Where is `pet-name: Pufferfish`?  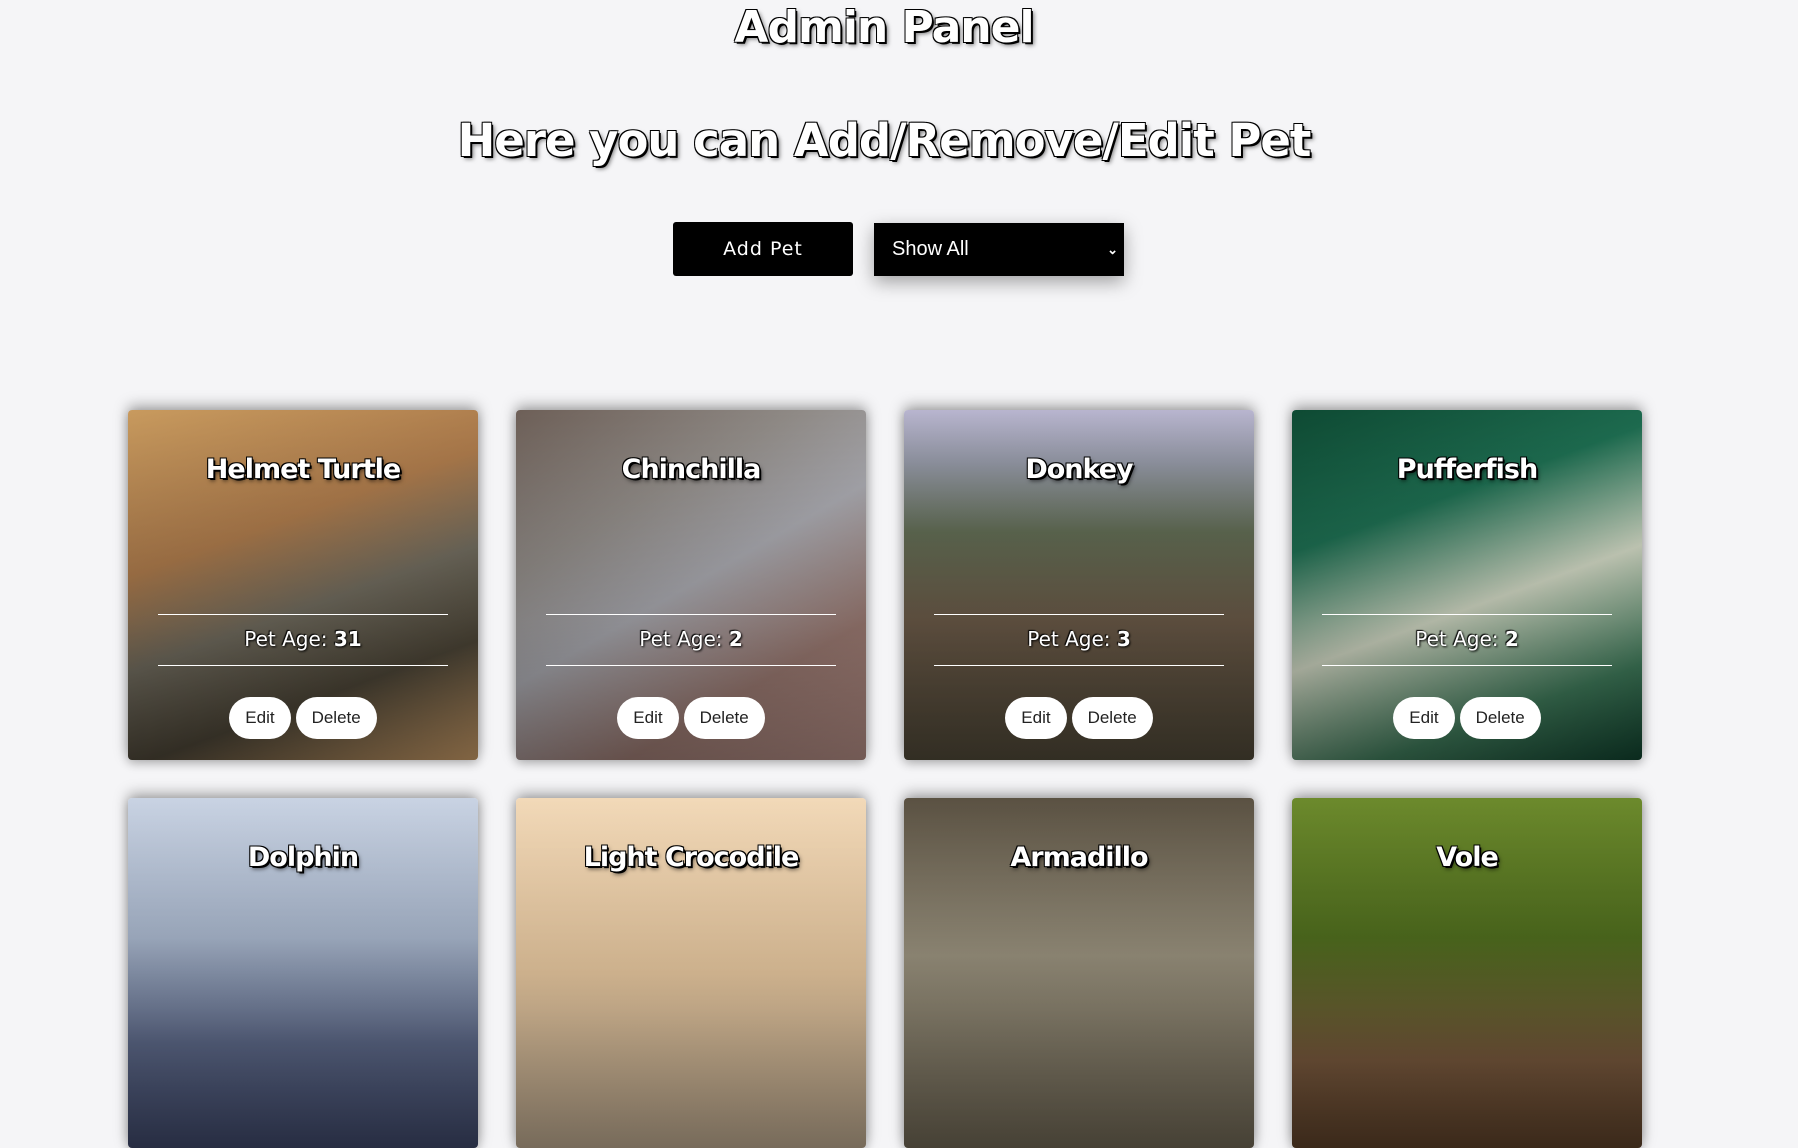
pet-name: Pufferfish is located at coordinates (1467, 469).